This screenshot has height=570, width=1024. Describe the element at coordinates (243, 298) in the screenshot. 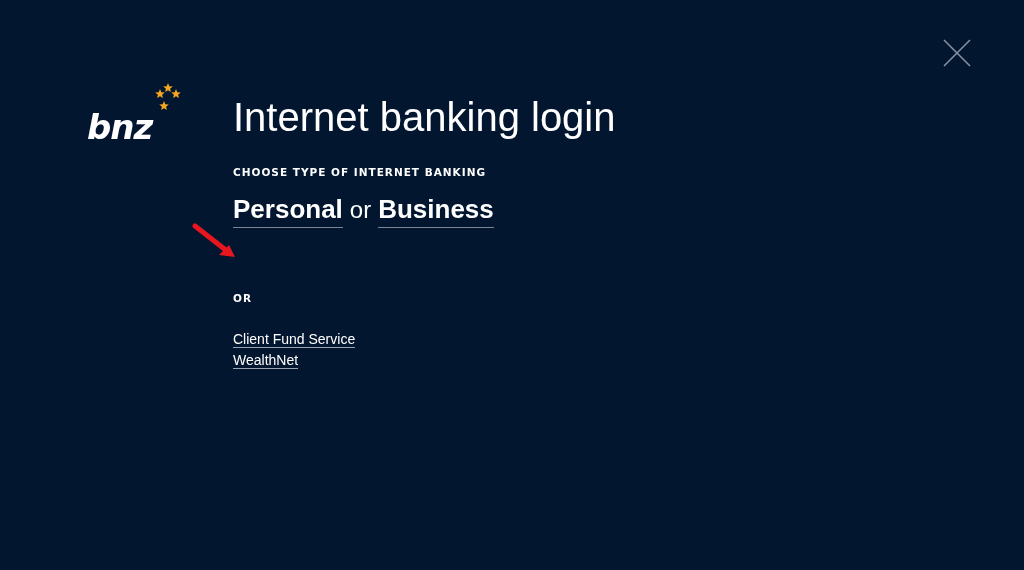

I see `section-heading: OR` at that location.